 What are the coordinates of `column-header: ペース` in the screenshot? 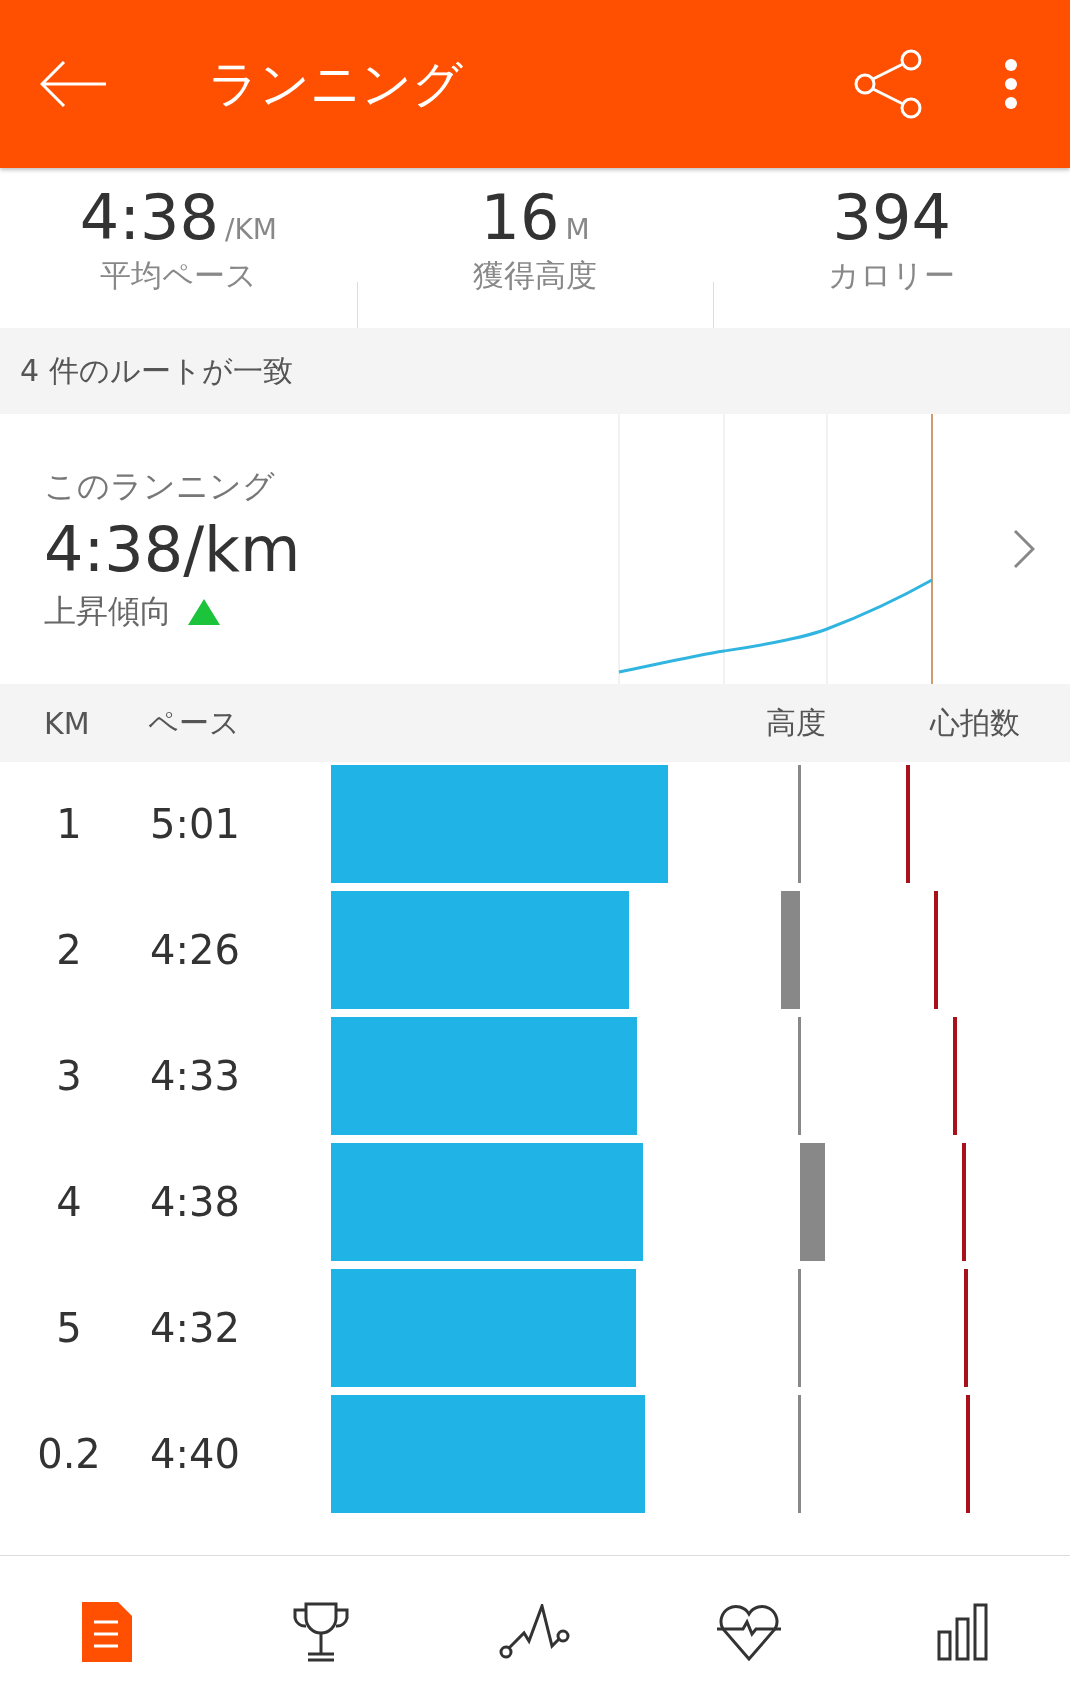 It's located at (194, 722).